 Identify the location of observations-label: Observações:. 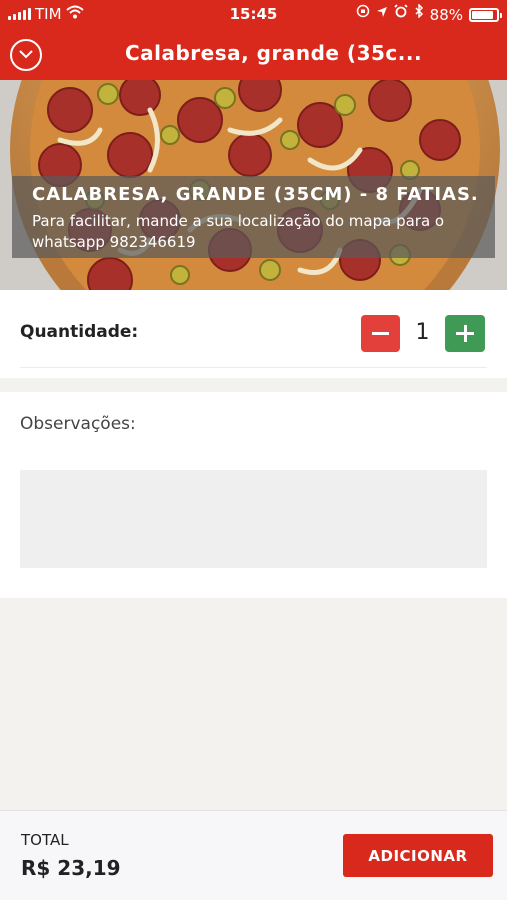
(78, 424).